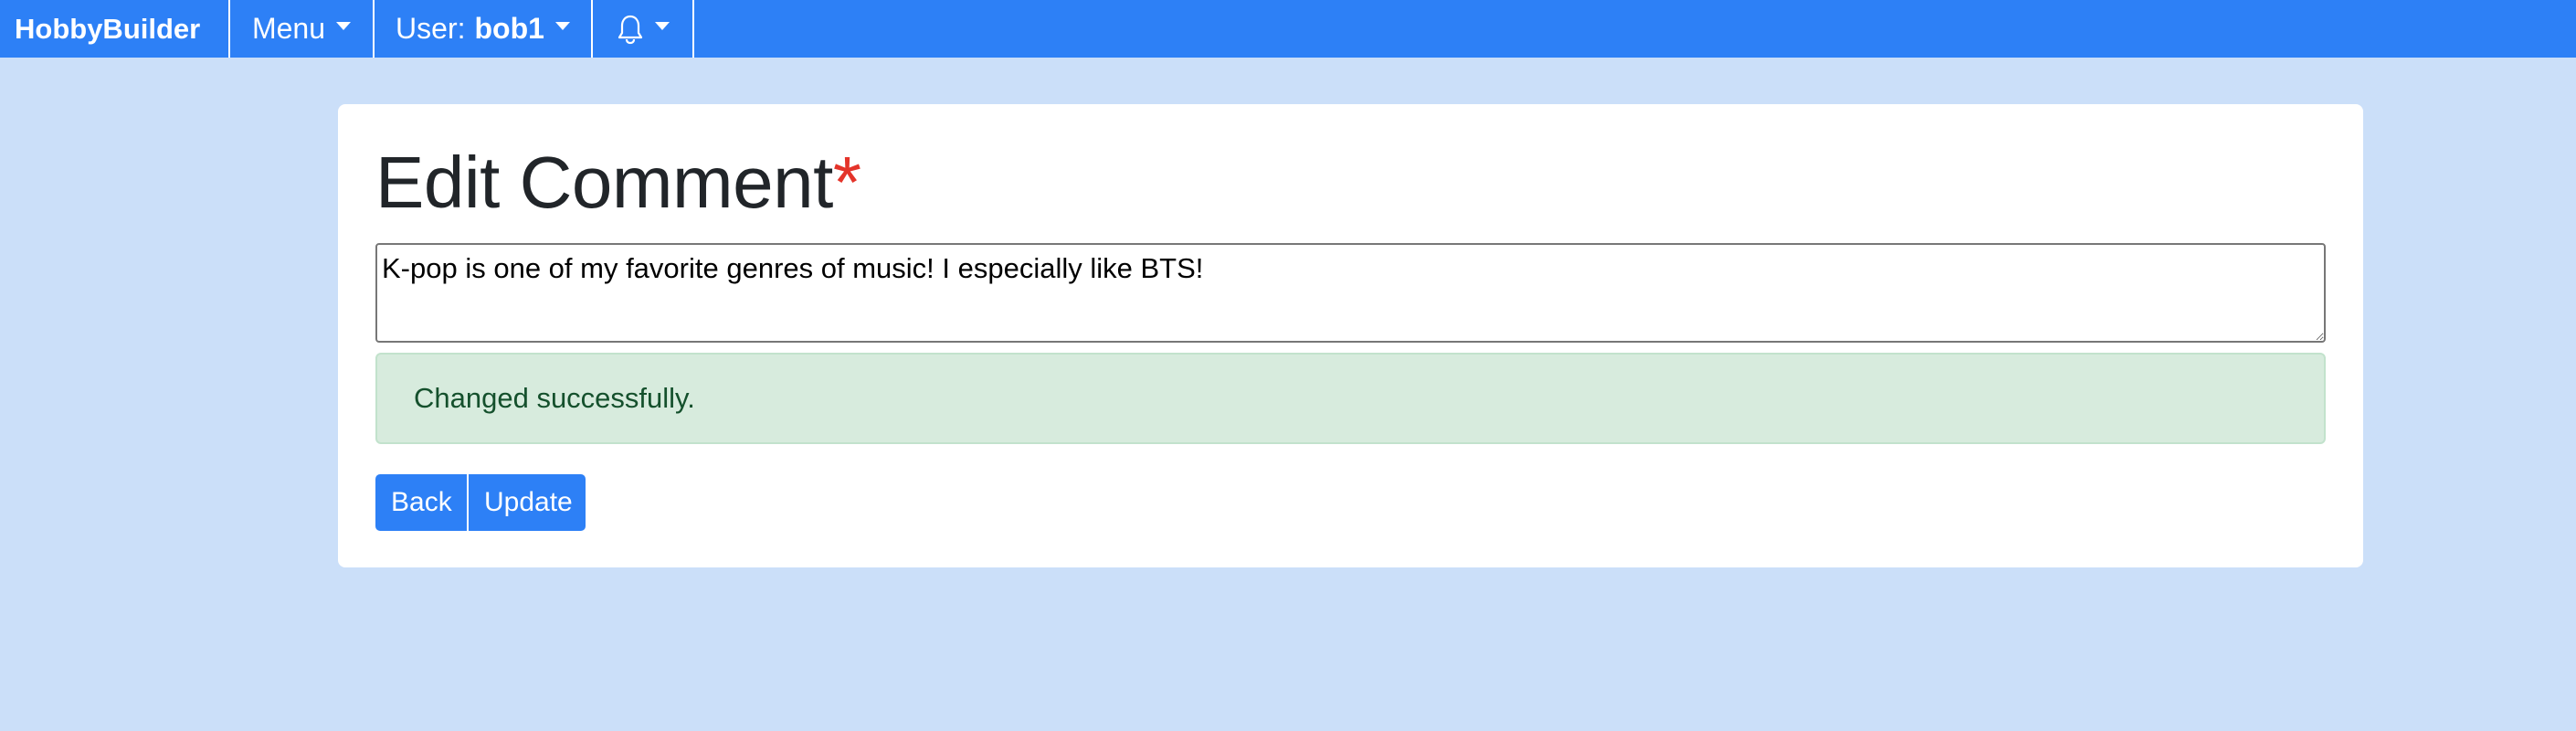  I want to click on back-button: Back, so click(421, 502).